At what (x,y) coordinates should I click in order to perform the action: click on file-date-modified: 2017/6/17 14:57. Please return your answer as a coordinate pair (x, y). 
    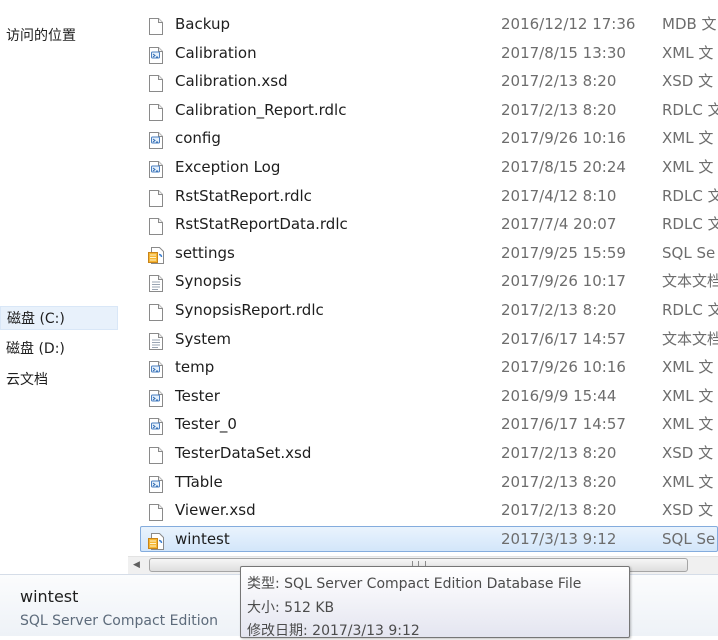
    Looking at the image, I should click on (563, 338).